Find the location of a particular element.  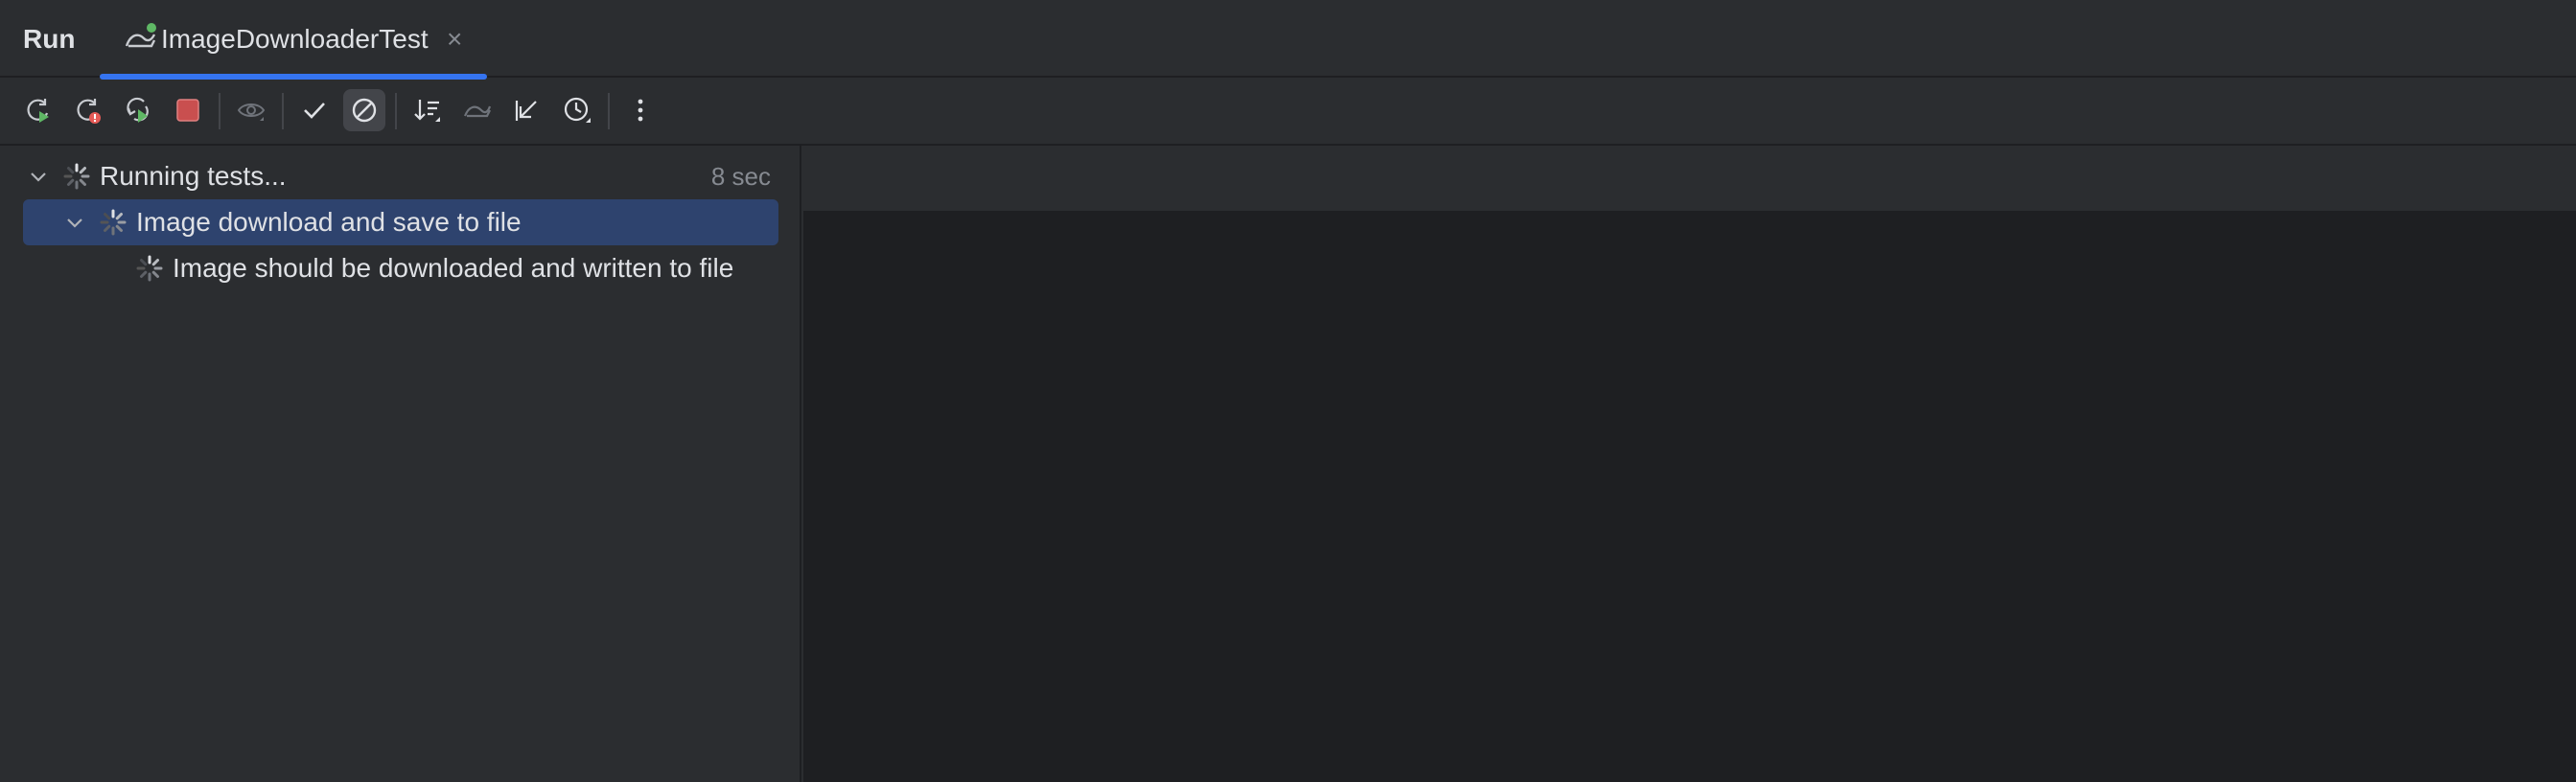

ban-icon is located at coordinates (364, 110).